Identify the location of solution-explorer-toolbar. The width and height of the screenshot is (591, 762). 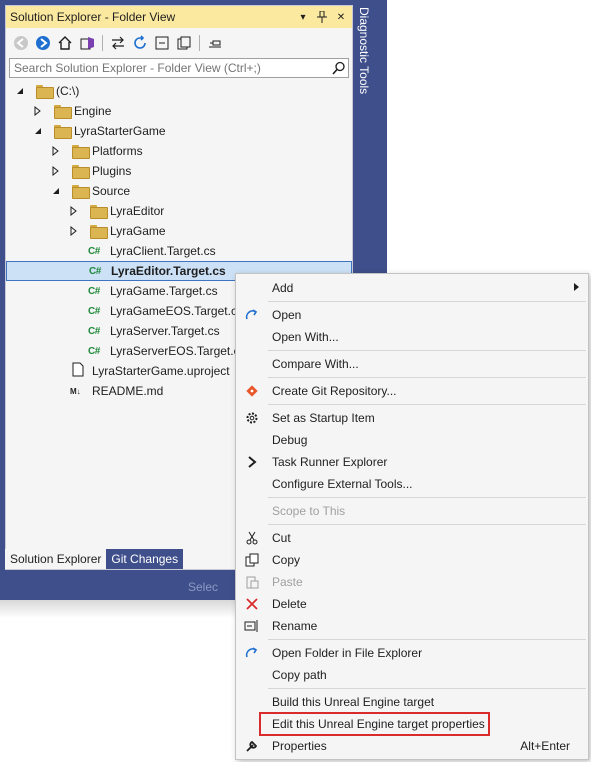
(179, 43).